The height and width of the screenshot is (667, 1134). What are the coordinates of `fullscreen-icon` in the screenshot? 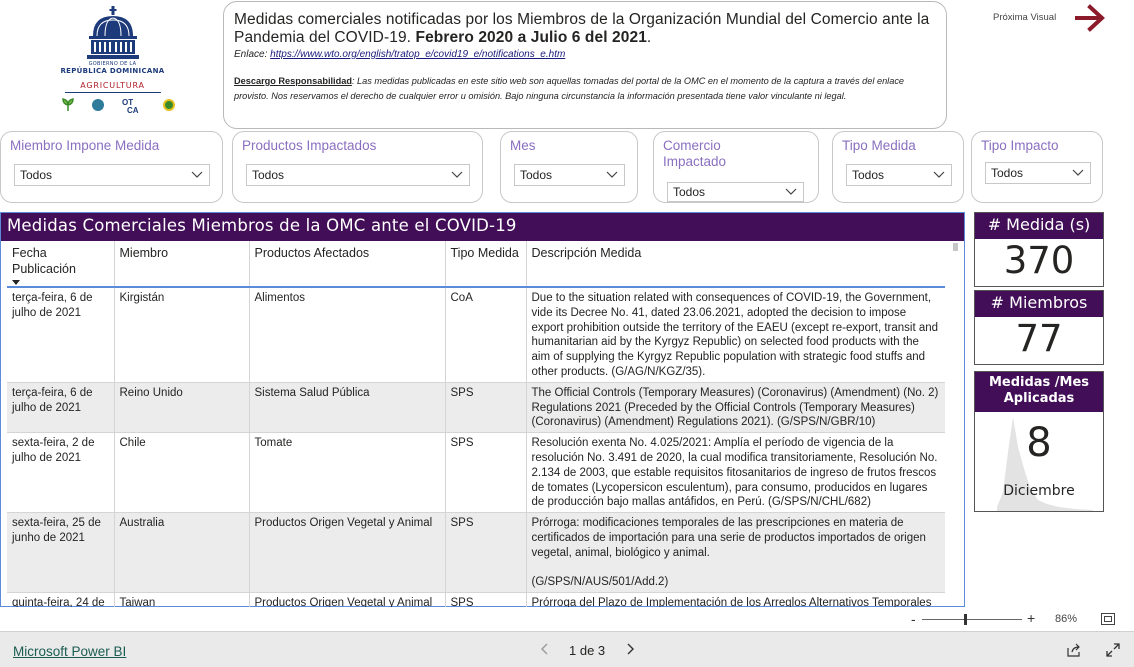 It's located at (1113, 650).